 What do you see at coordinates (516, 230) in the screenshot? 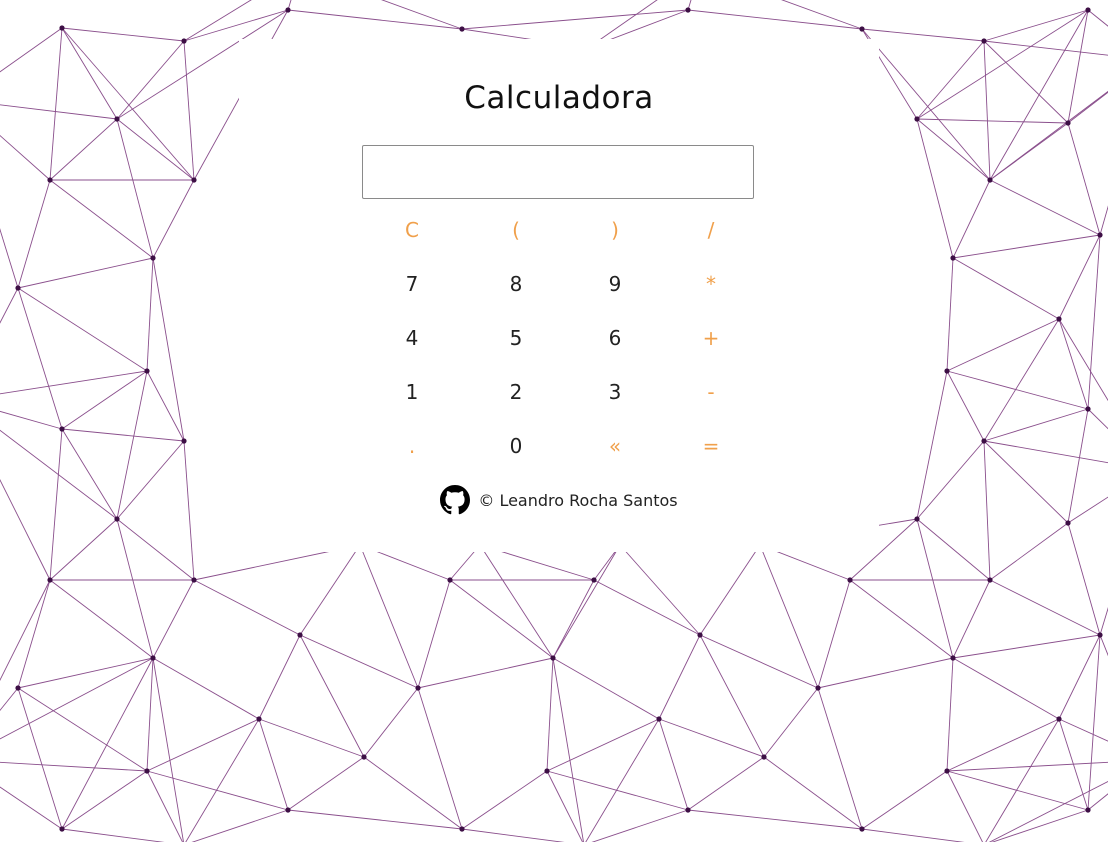
I see `open-parenthesis-button: (` at bounding box center [516, 230].